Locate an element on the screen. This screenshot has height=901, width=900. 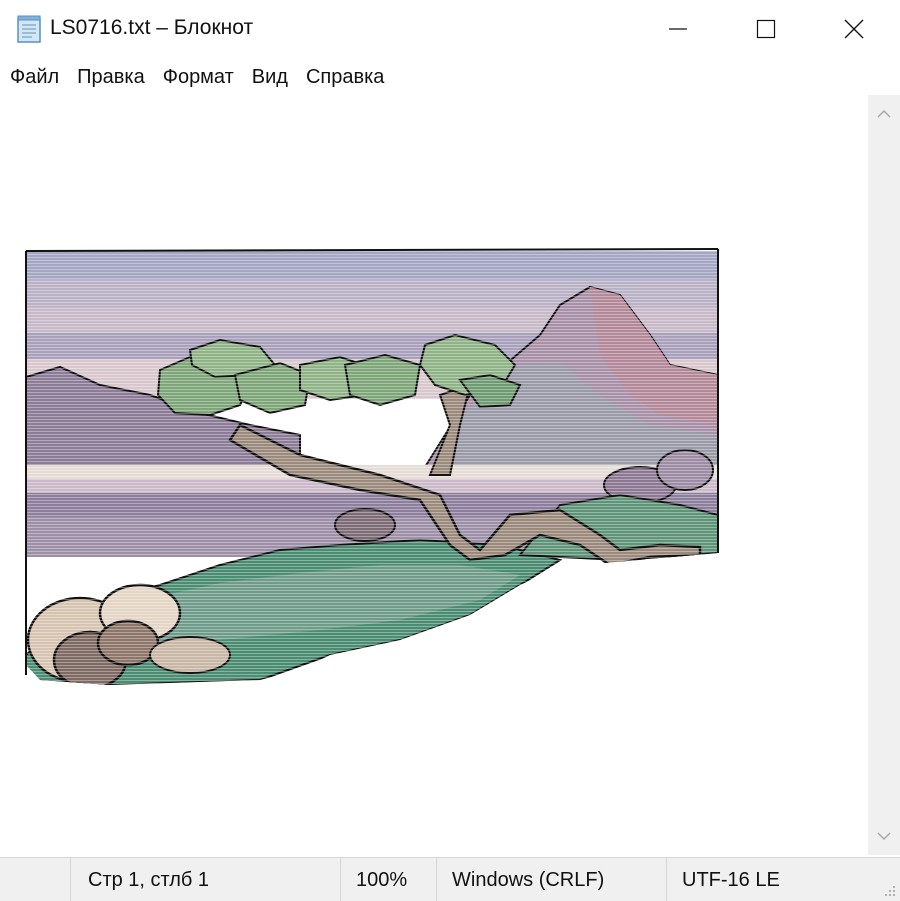
menu-edit: Правка is located at coordinates (111, 77).